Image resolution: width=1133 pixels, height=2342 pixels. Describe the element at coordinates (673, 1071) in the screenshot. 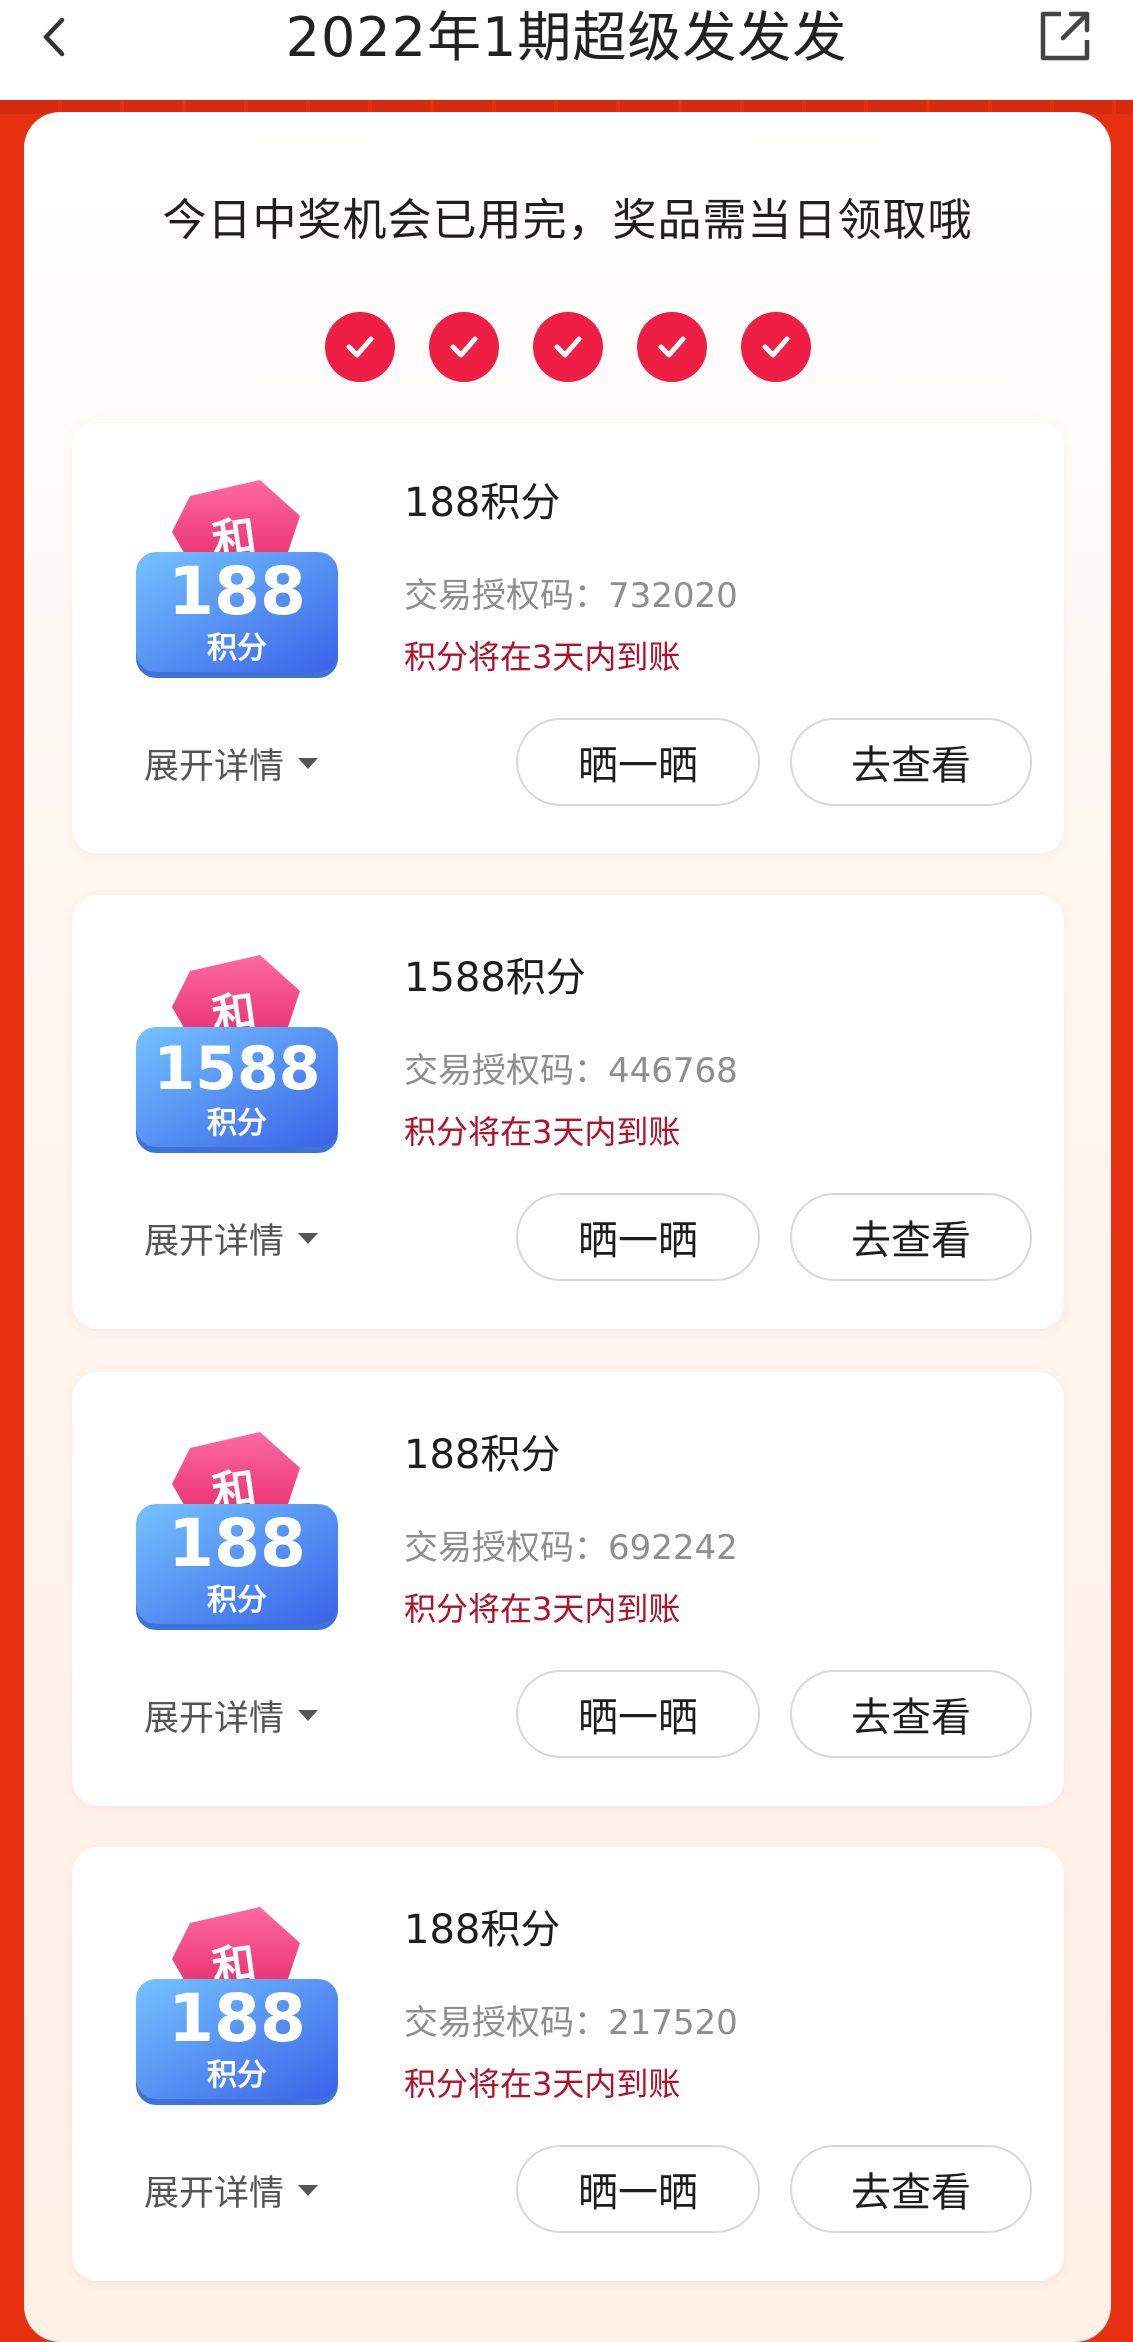

I see `auth-code-value: 446768` at that location.